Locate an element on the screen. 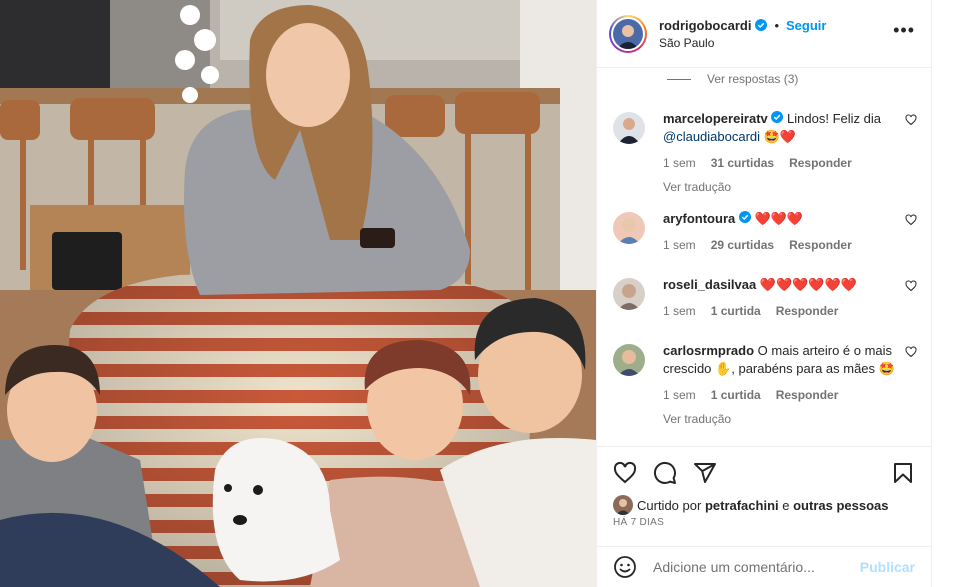 This screenshot has height=587, width=978. comment-likes: 29 curtidas is located at coordinates (742, 245).